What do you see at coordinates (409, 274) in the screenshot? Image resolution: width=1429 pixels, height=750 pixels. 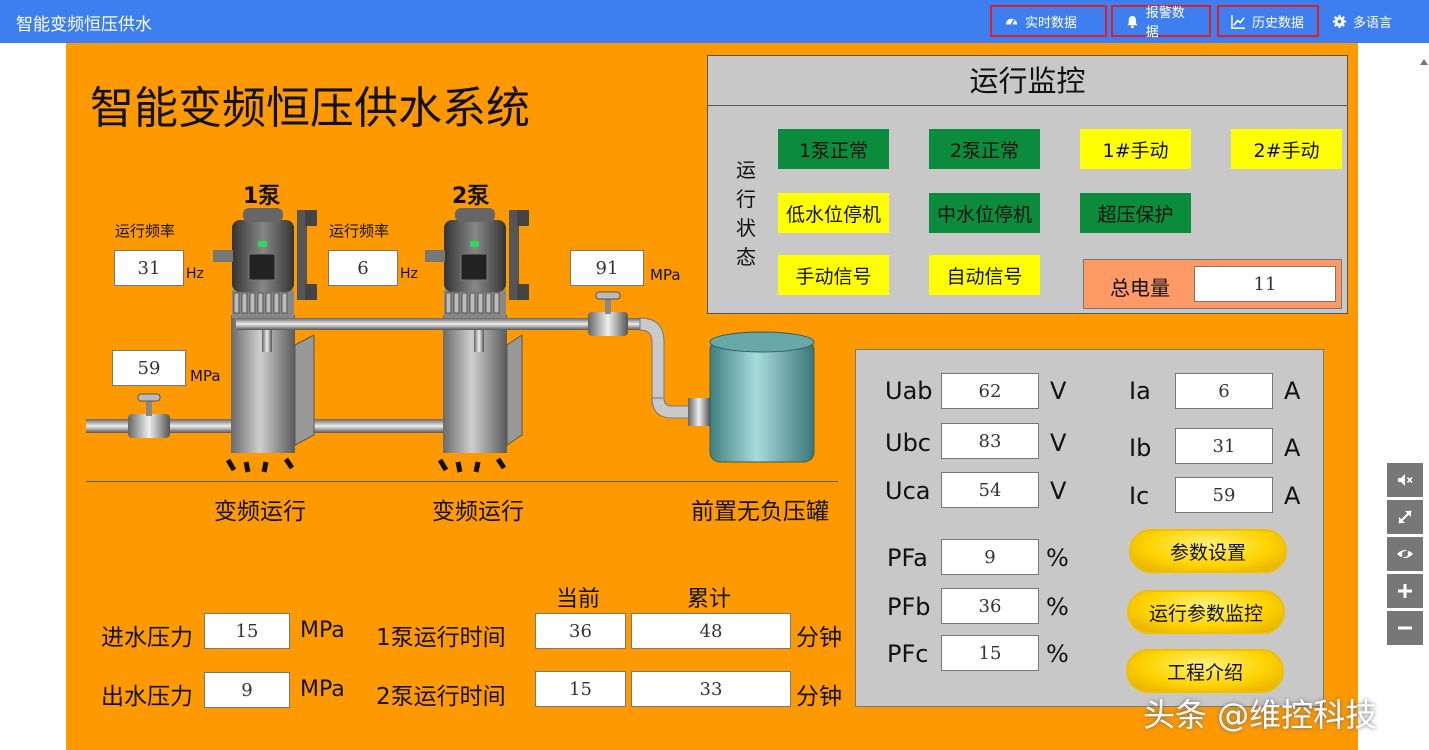 I see `pump2-freq-unit: Hz` at bounding box center [409, 274].